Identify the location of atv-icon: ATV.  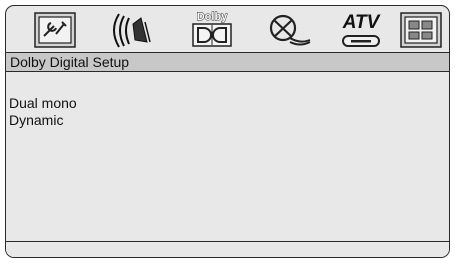
(361, 30).